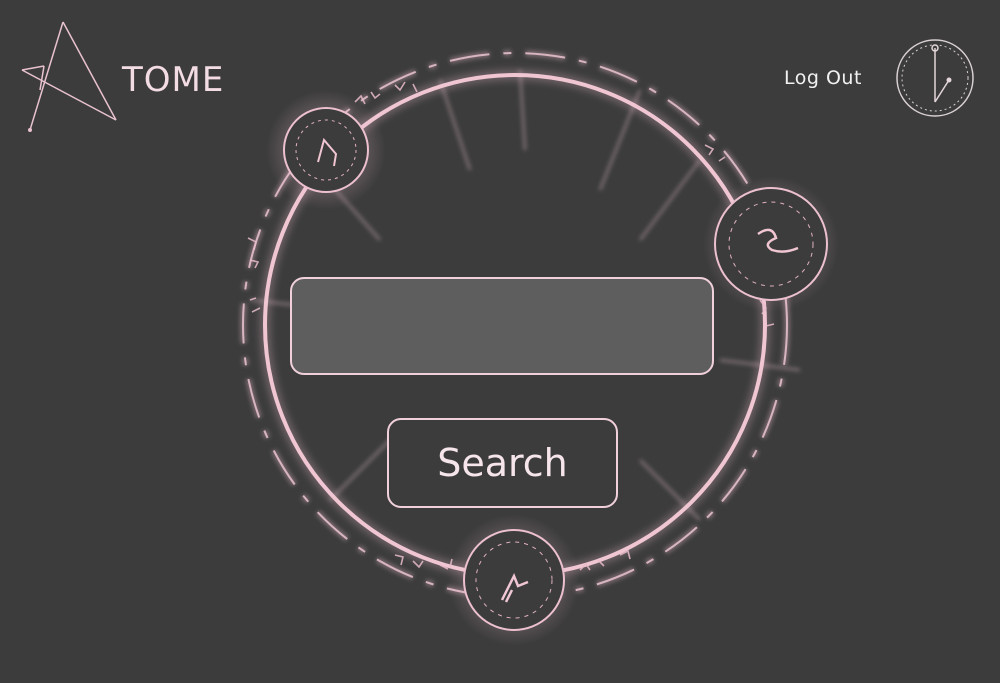 The image size is (1000, 683). What do you see at coordinates (823, 78) in the screenshot?
I see `logout-link: Log Out` at bounding box center [823, 78].